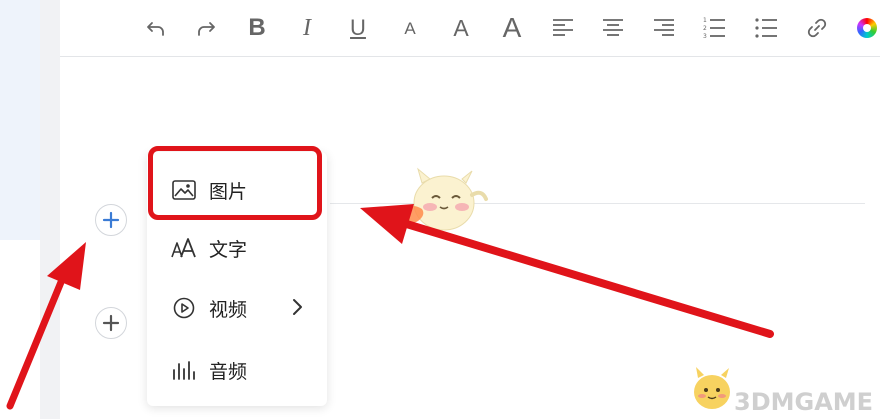 The height and width of the screenshot is (419, 880). I want to click on watermark-logo-icon, so click(712, 388).